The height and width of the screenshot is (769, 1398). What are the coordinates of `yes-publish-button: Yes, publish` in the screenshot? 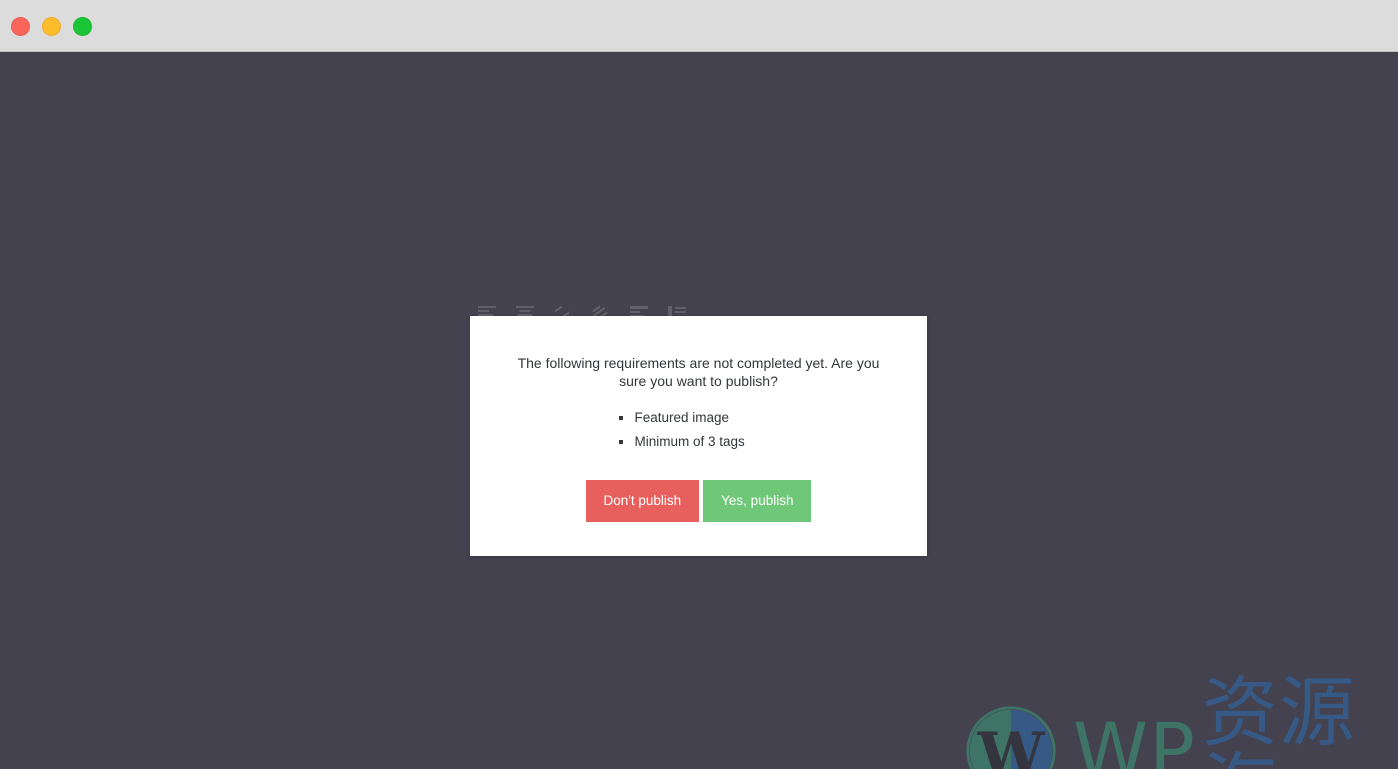 It's located at (757, 501).